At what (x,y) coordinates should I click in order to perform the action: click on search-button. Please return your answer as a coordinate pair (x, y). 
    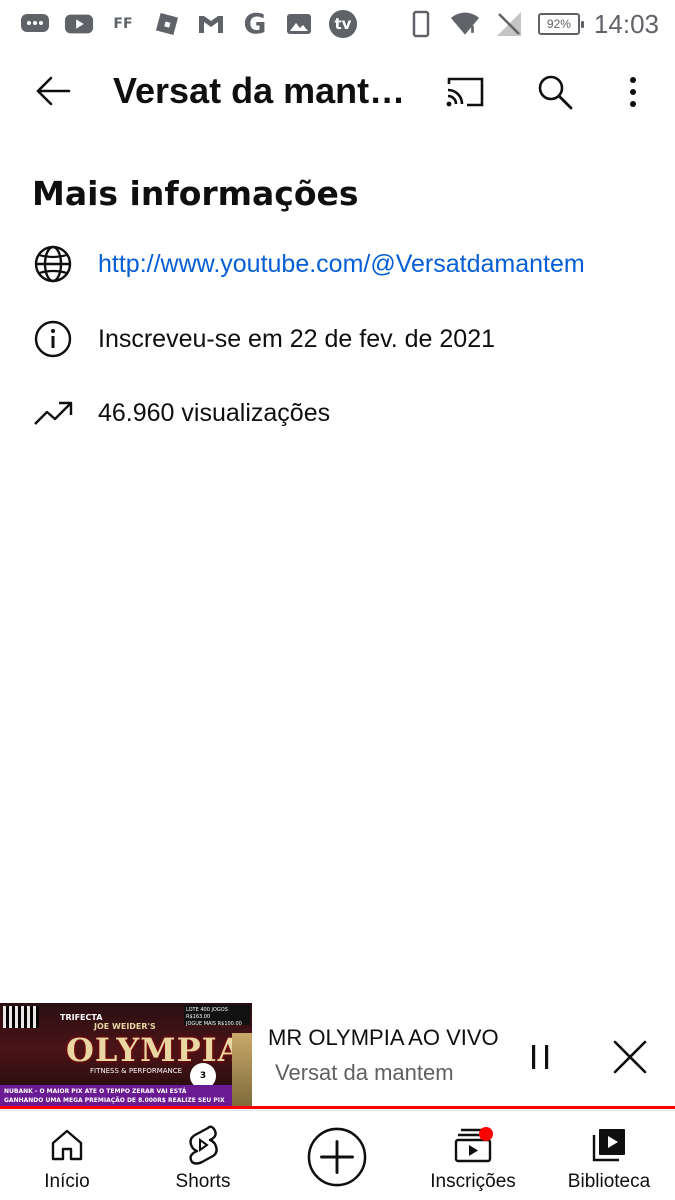
    Looking at the image, I should click on (555, 92).